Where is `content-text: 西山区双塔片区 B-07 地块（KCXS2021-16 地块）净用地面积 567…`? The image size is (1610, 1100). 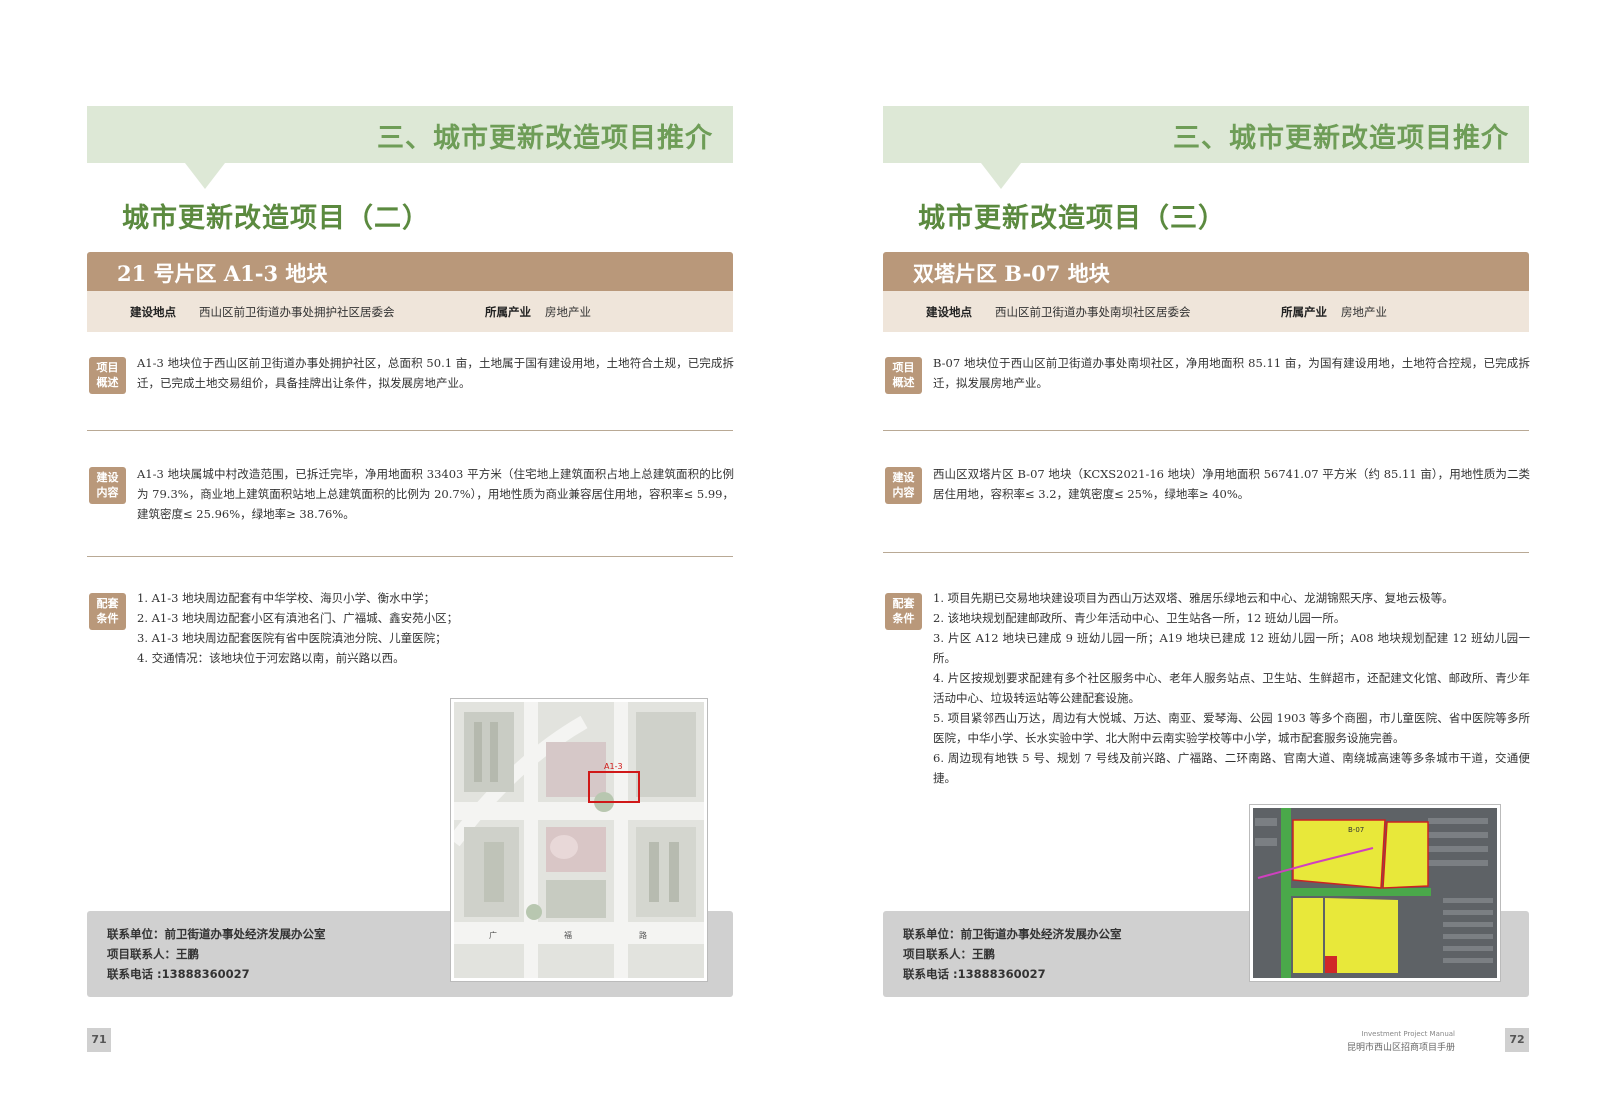 content-text: 西山区双塔片区 B-07 地块（KCXS2021-16 地块）净用地面积 567… is located at coordinates (1231, 484).